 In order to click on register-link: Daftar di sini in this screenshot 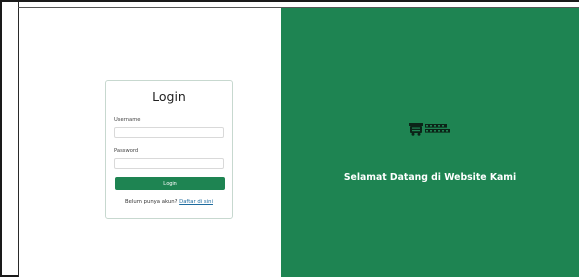, I will do `click(196, 202)`.